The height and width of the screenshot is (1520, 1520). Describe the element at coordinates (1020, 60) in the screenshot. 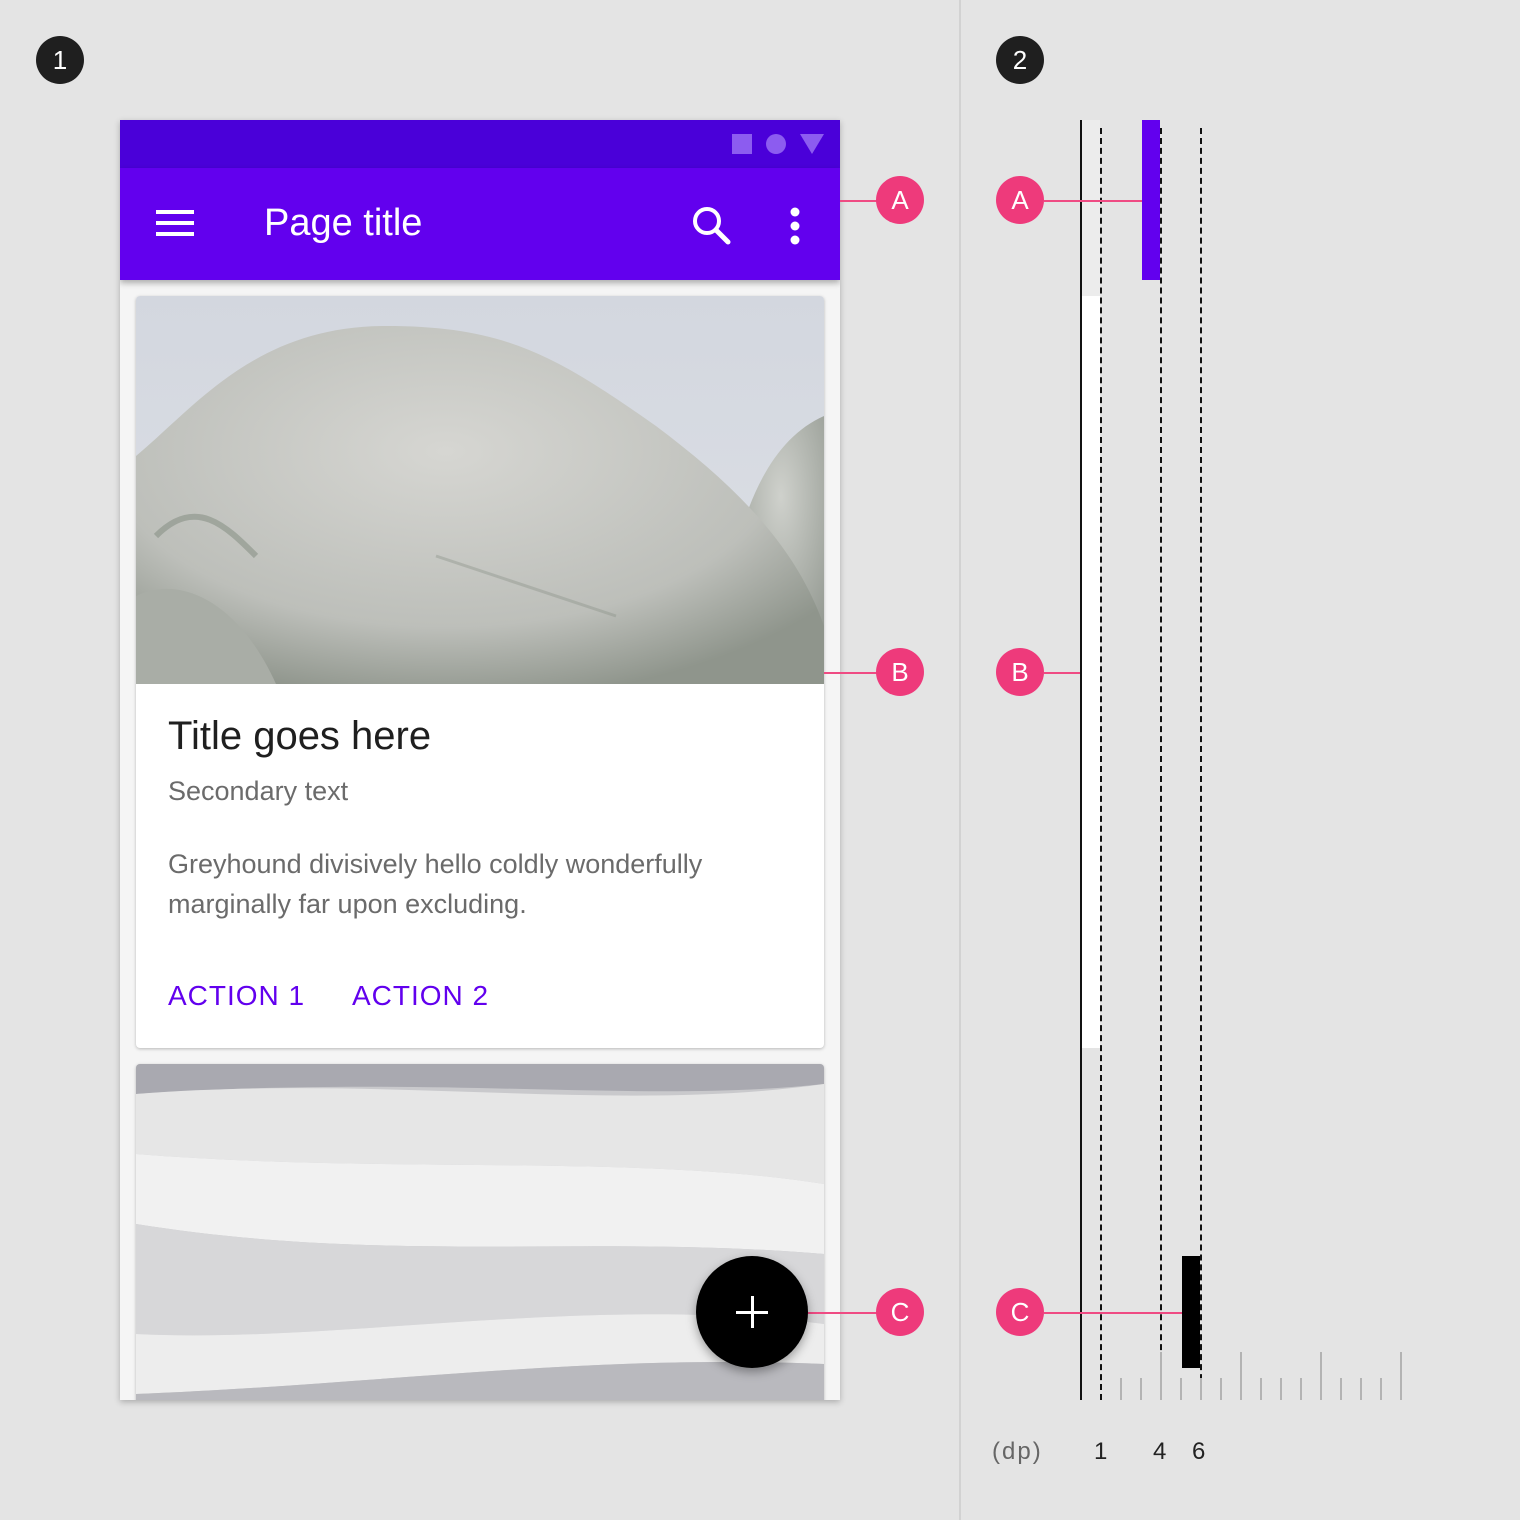

I see `step-2-badge: 2` at that location.